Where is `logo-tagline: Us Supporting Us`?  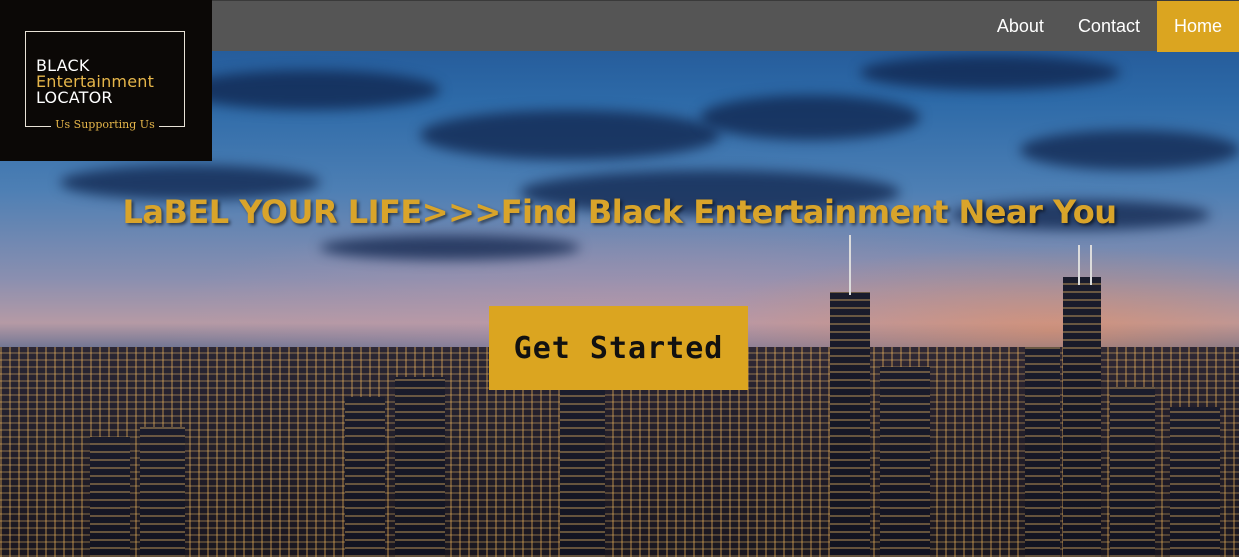
logo-tagline: Us Supporting Us is located at coordinates (105, 124).